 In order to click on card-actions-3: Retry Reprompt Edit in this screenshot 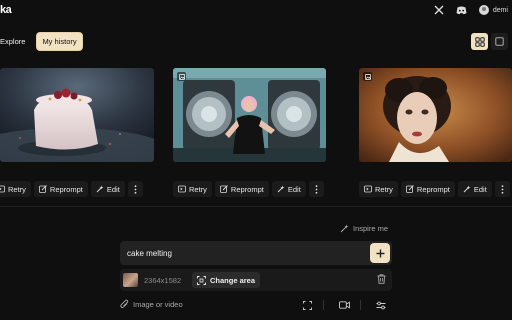, I will do `click(434, 189)`.